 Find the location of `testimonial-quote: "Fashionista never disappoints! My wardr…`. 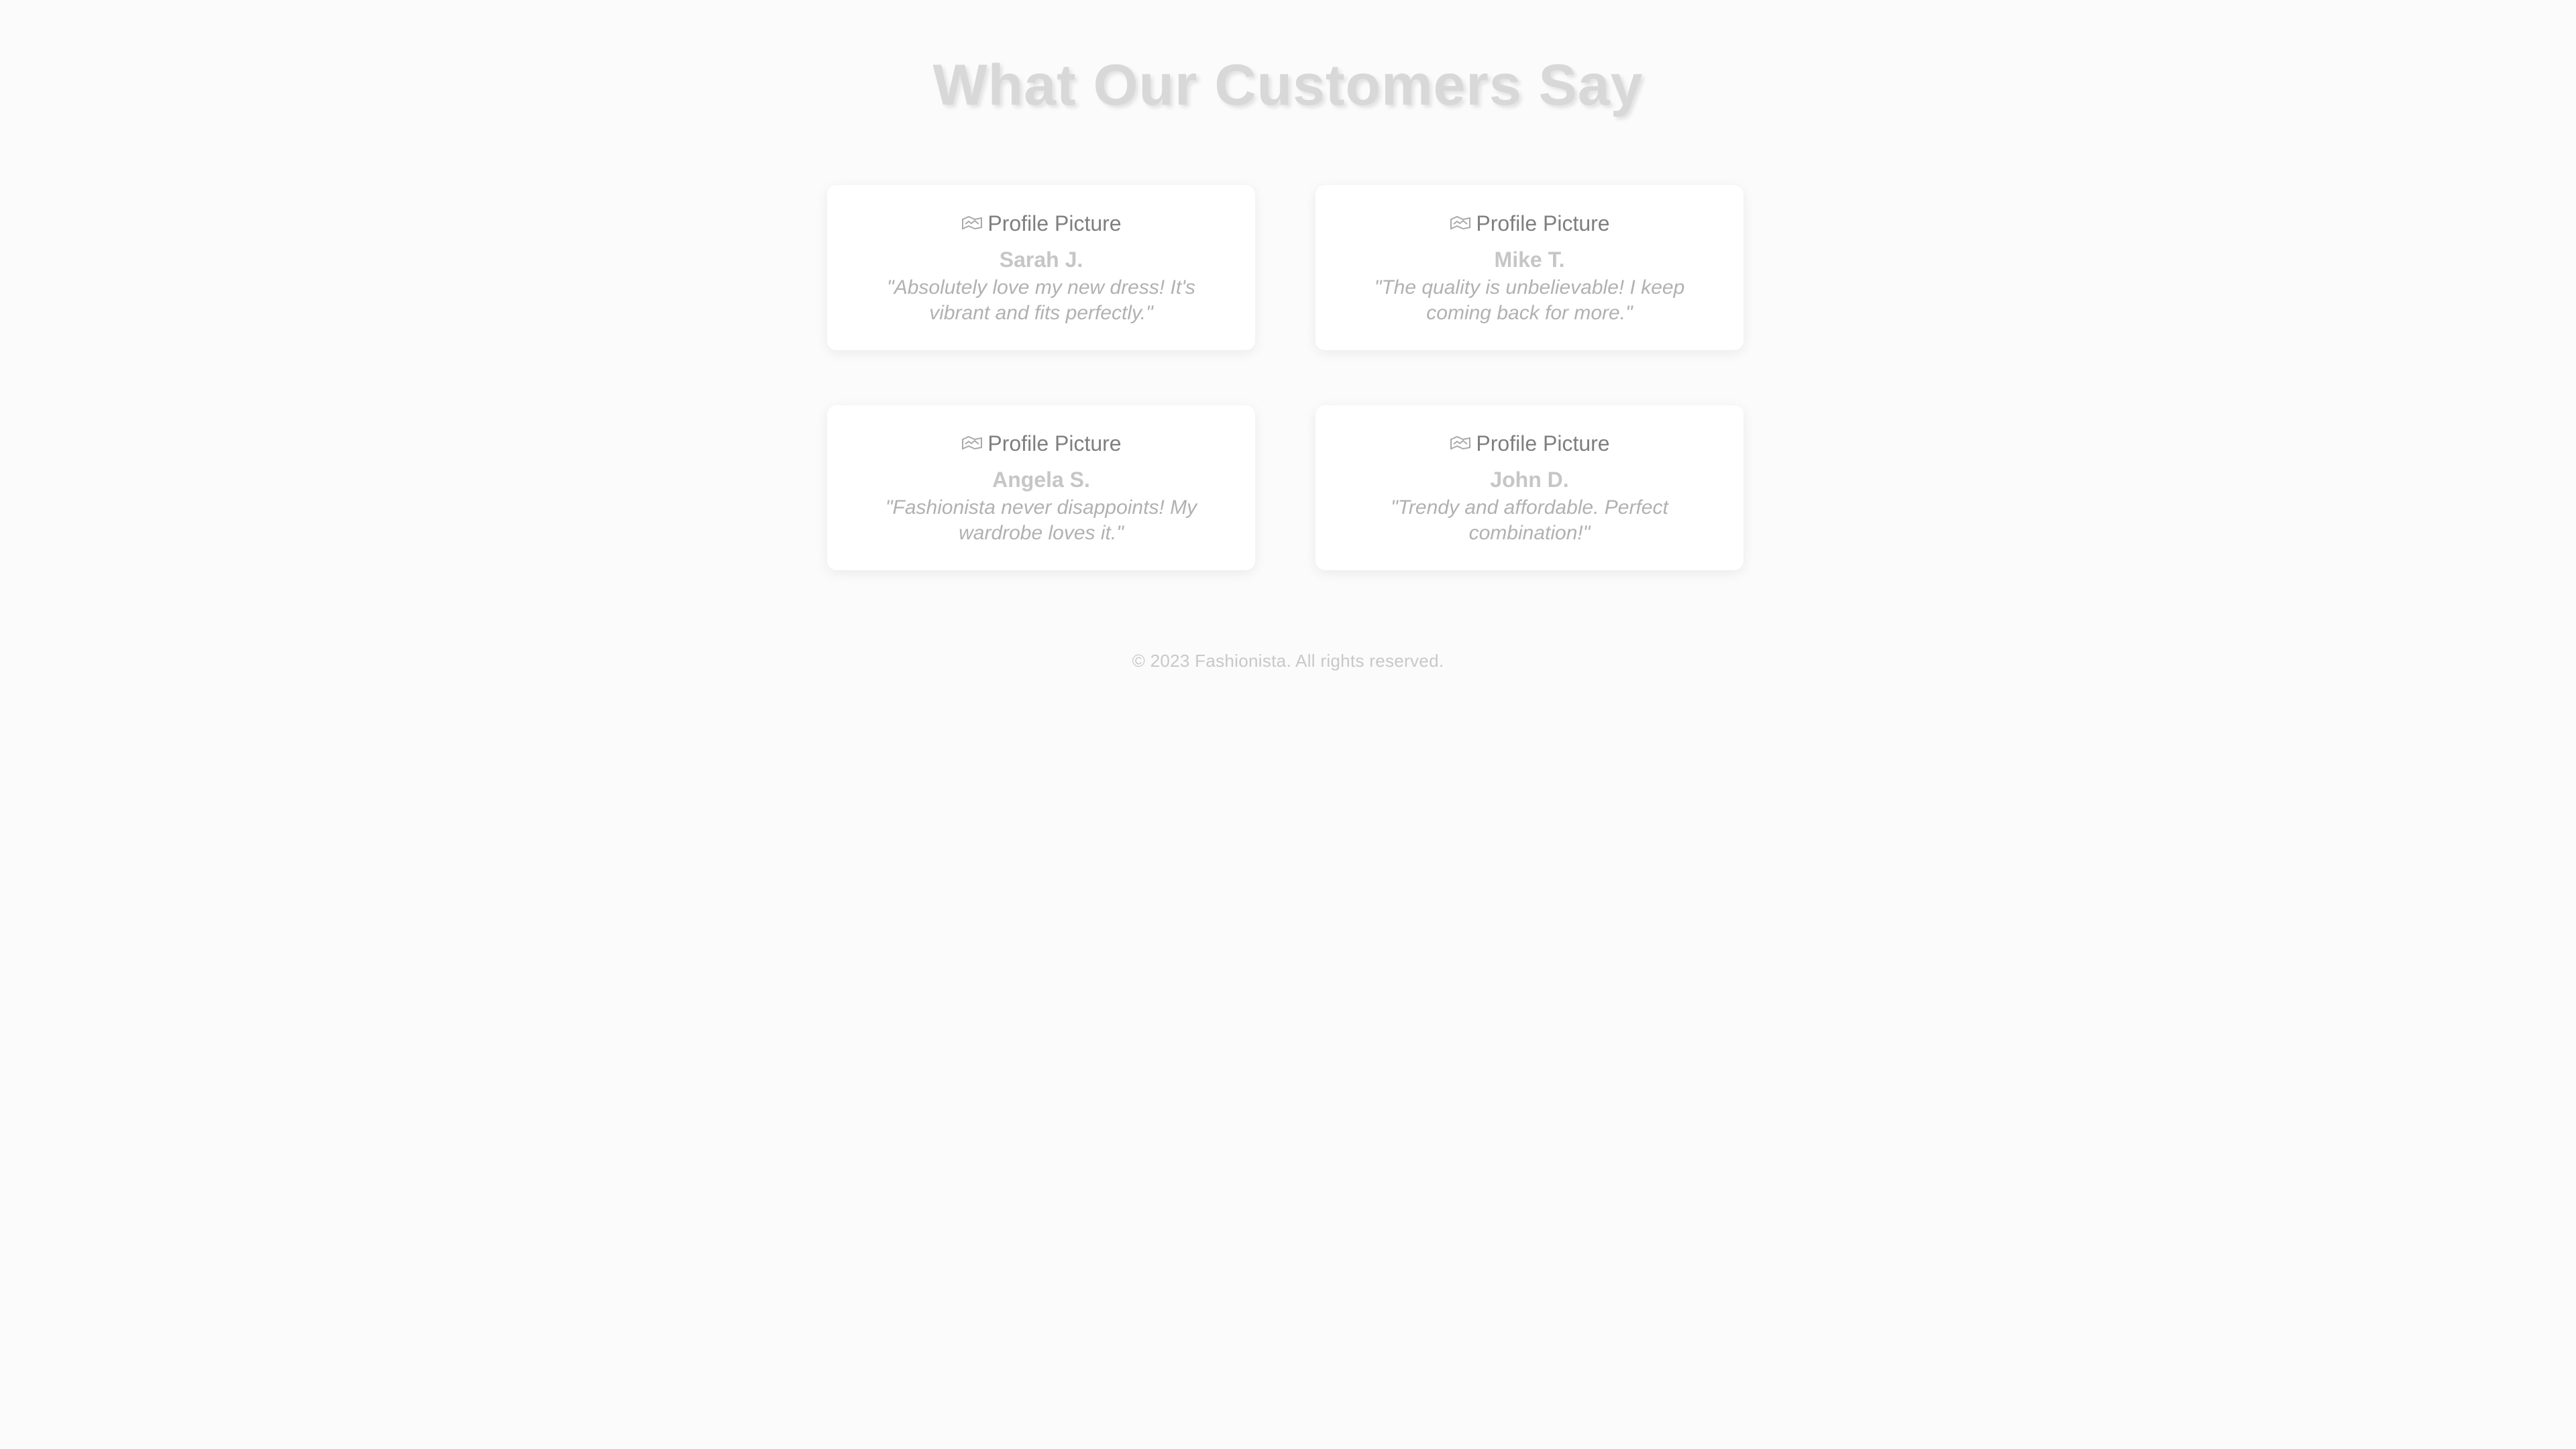

testimonial-quote: "Fashionista never disappoints! My wardr… is located at coordinates (1041, 520).